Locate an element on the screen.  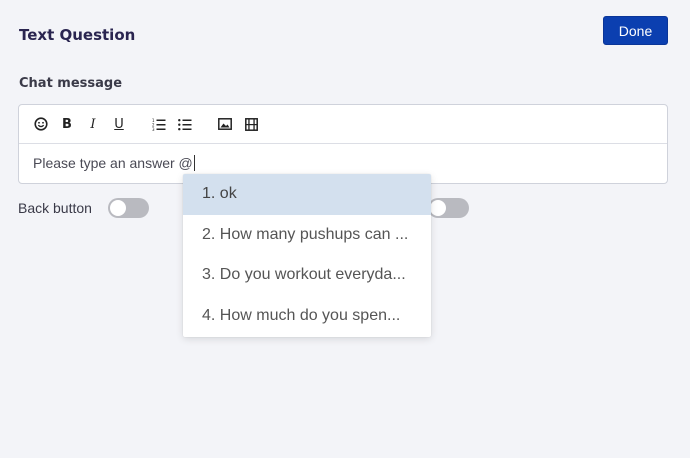
chat-message-label: Chat message is located at coordinates (71, 83).